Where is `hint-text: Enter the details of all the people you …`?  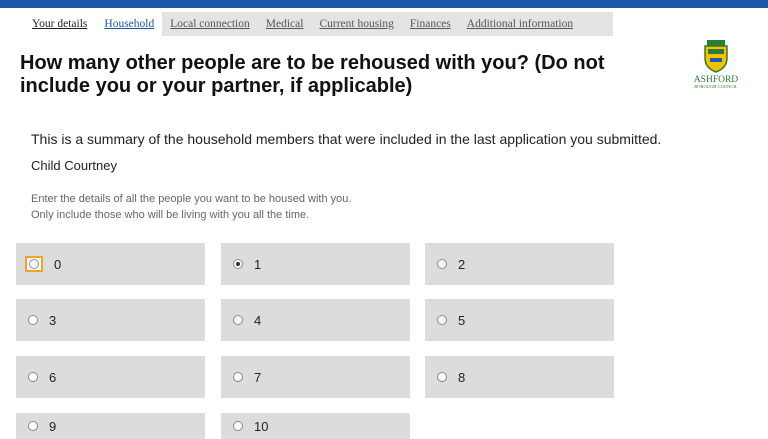 hint-text: Enter the details of all the people you … is located at coordinates (191, 207).